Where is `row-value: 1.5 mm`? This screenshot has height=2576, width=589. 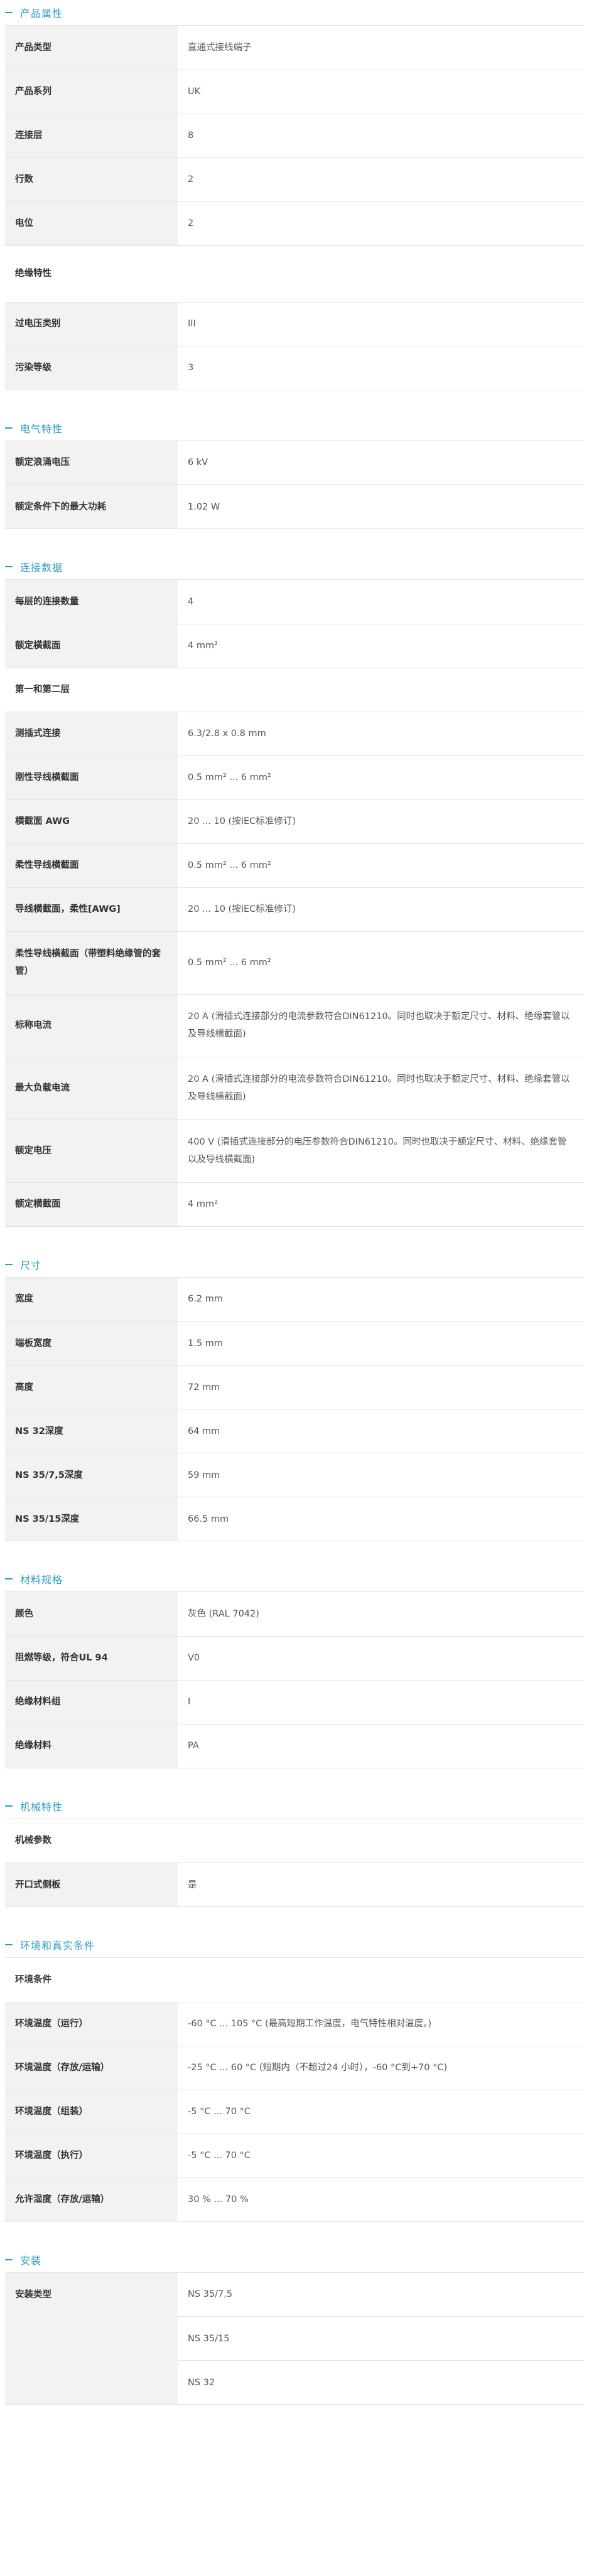 row-value: 1.5 mm is located at coordinates (381, 1343).